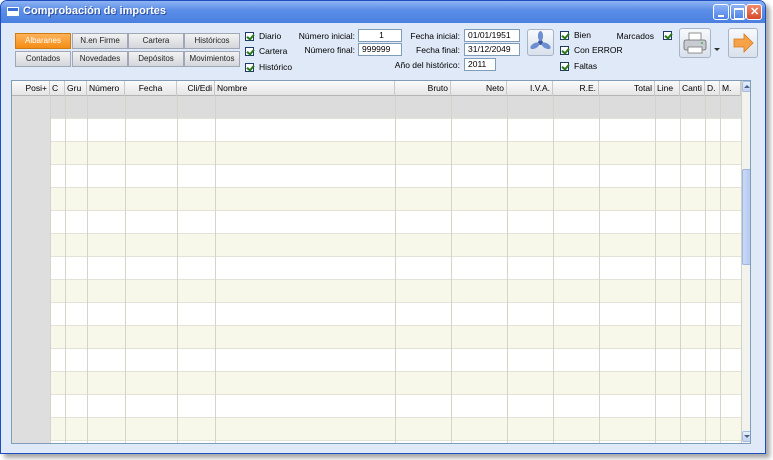 This screenshot has width=773, height=460. Describe the element at coordinates (100, 59) in the screenshot. I see `nav-novedades: Novedades` at that location.